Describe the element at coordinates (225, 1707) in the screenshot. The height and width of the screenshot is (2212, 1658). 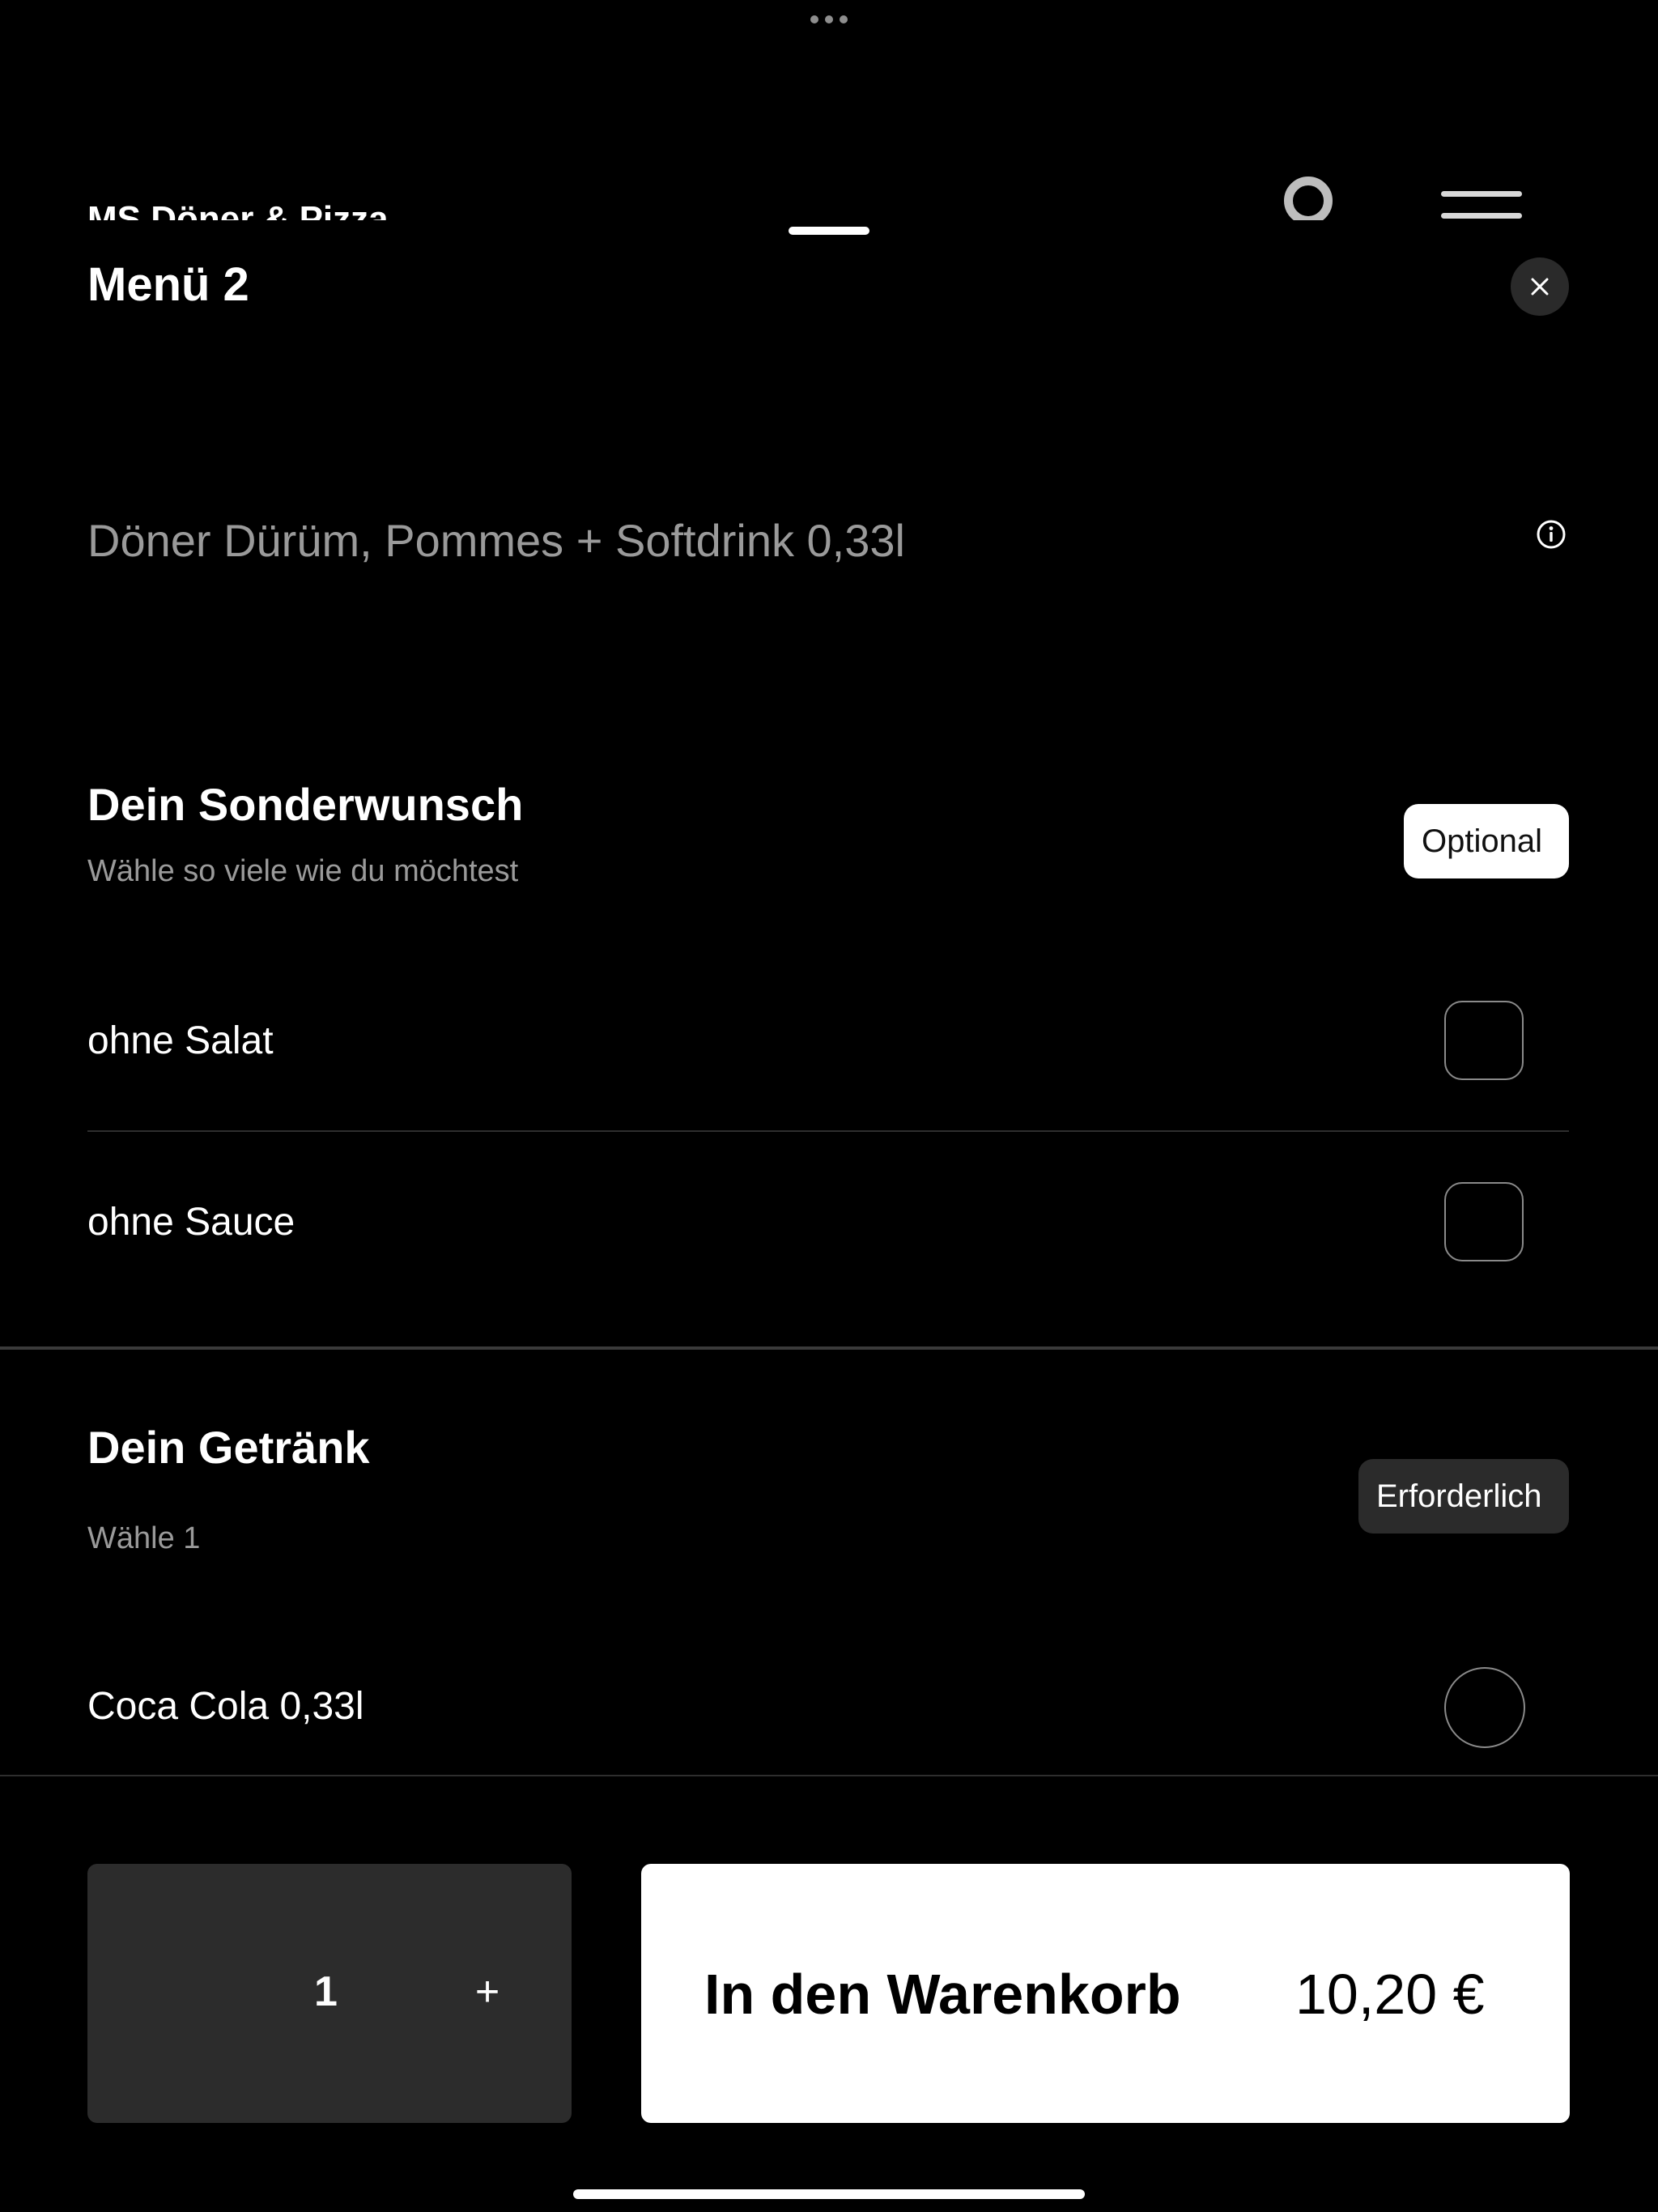
I see `option-label-coca-cola: Coca Cola 0,33l` at that location.